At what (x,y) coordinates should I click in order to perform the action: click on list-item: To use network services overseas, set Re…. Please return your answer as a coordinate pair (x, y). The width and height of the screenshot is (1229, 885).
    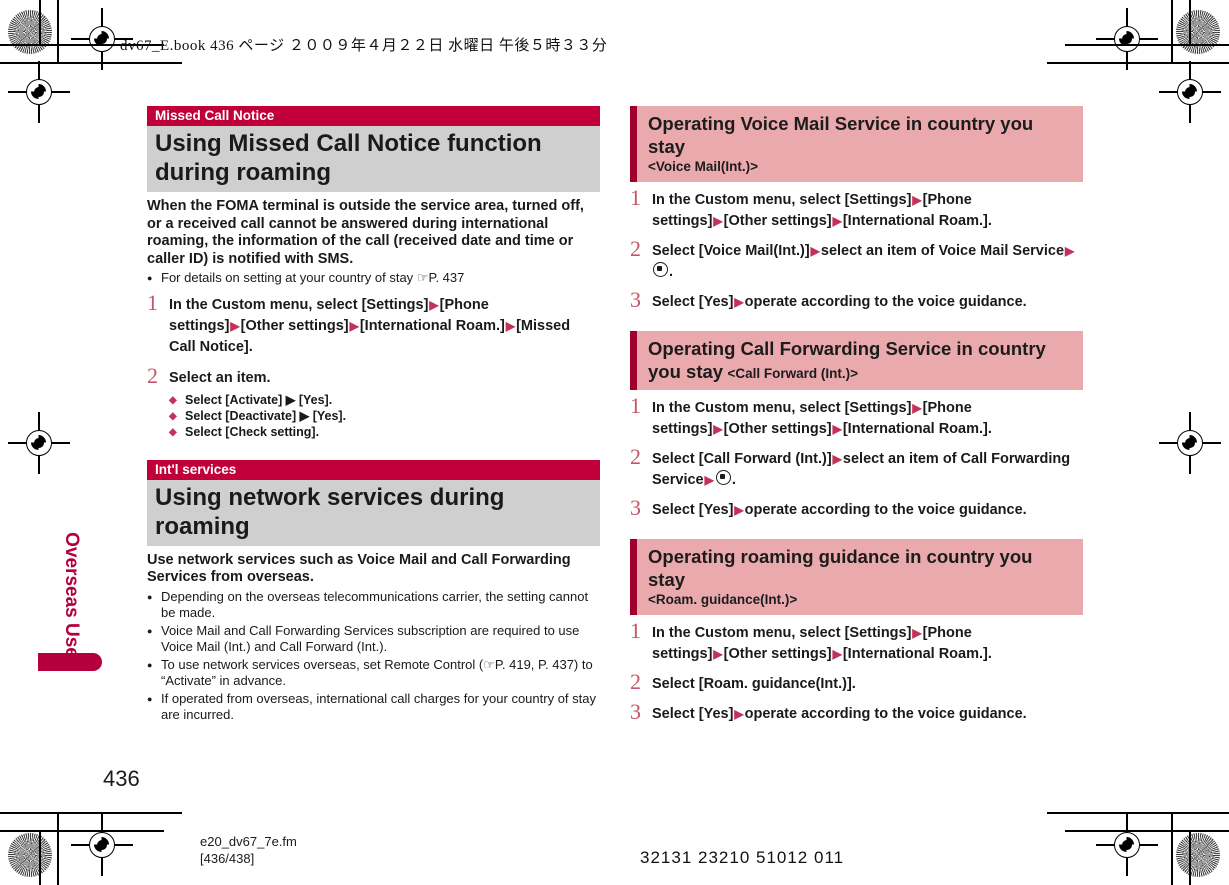
    Looking at the image, I should click on (373, 673).